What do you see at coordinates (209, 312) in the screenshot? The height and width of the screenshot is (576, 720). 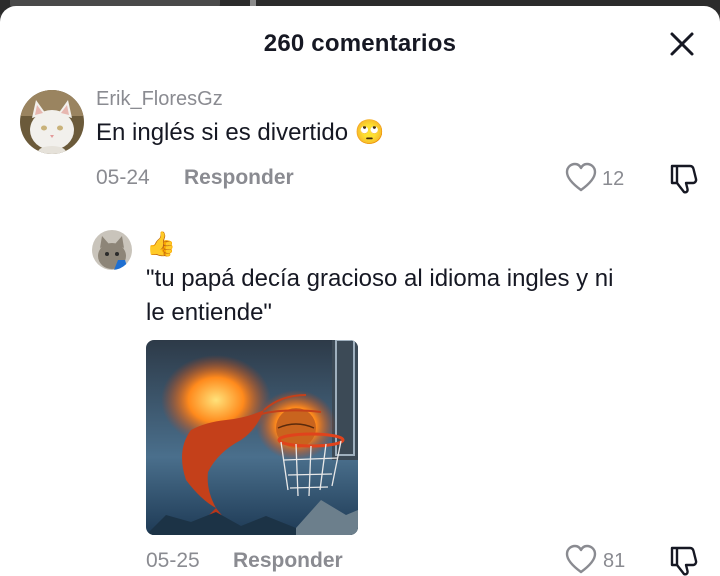 I see `reply-text-line: le entiende"` at bounding box center [209, 312].